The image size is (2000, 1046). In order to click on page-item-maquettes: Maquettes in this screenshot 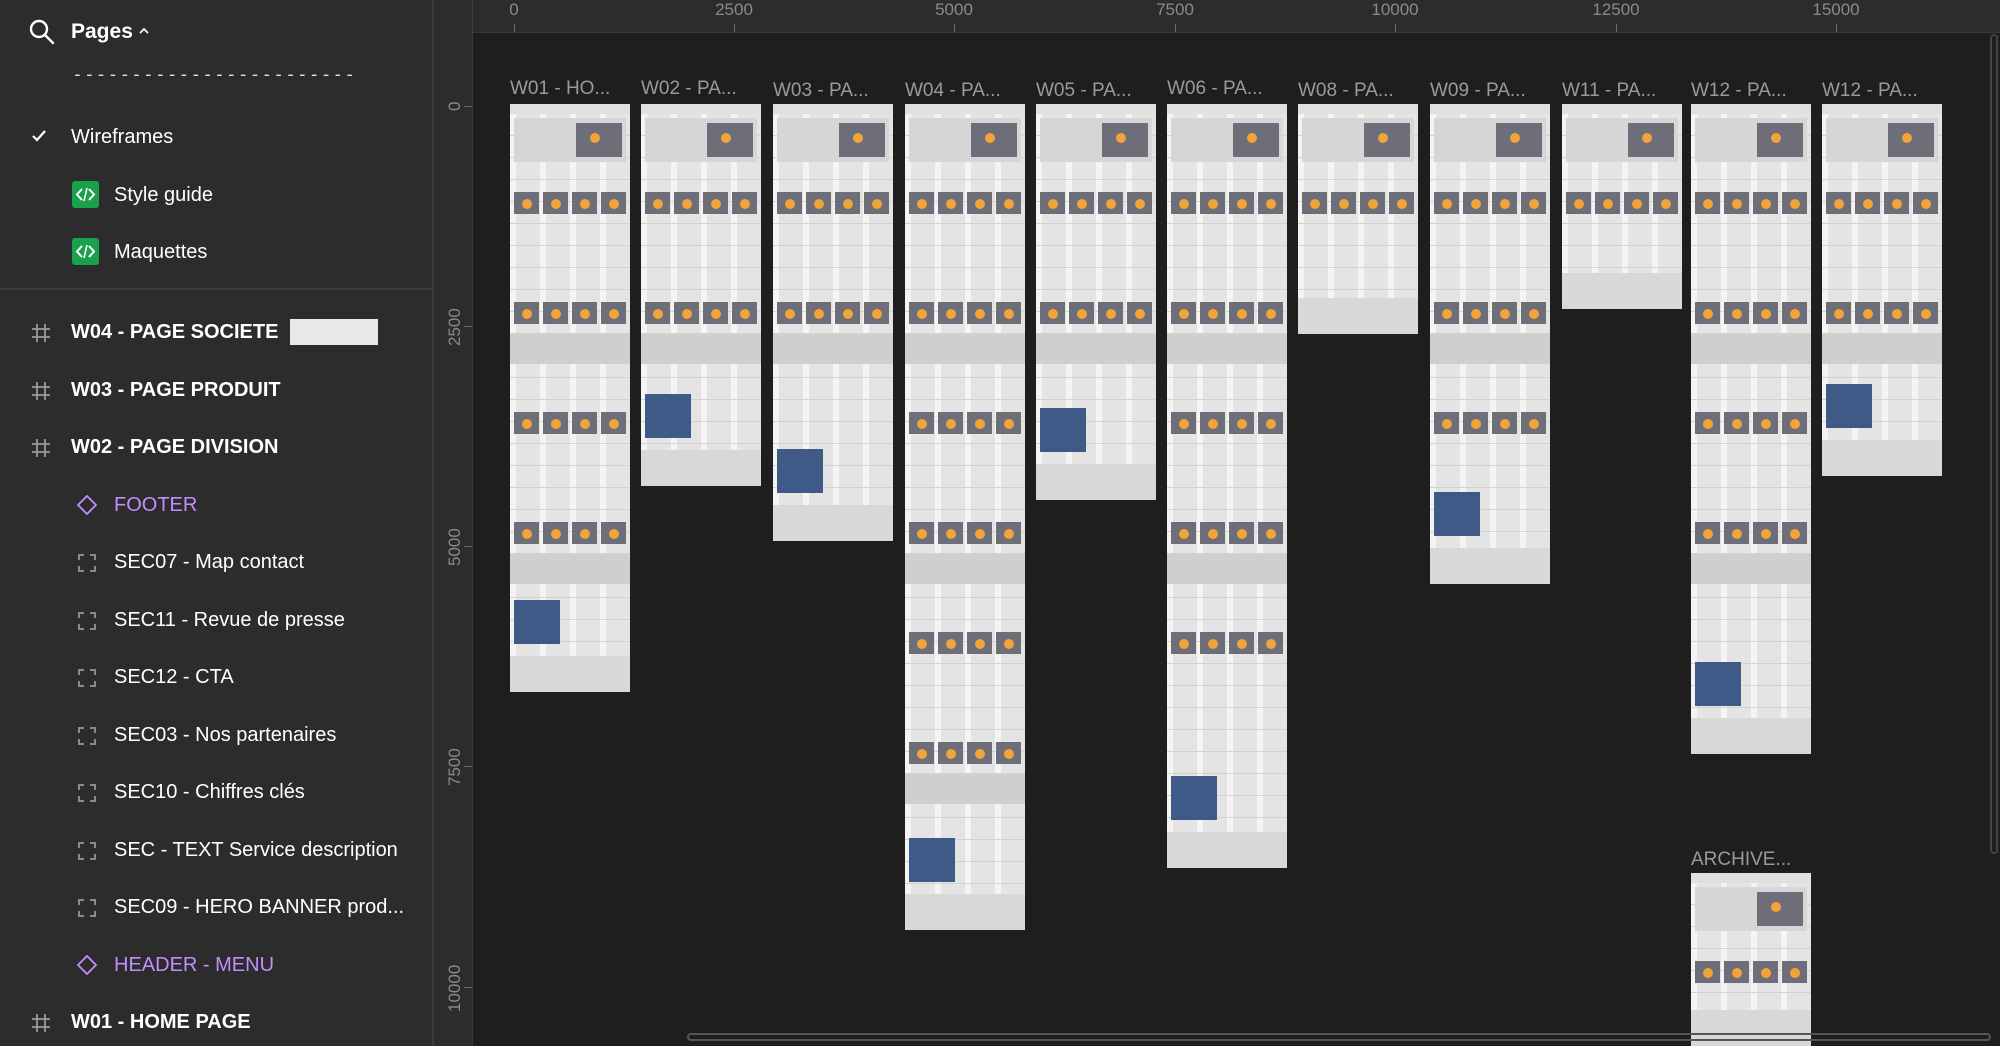, I will do `click(216, 252)`.